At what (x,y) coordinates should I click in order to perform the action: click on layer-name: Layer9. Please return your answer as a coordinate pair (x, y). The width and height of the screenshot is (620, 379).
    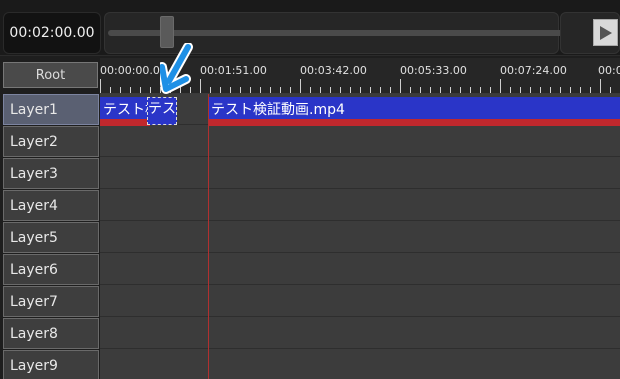
    Looking at the image, I should click on (34, 365).